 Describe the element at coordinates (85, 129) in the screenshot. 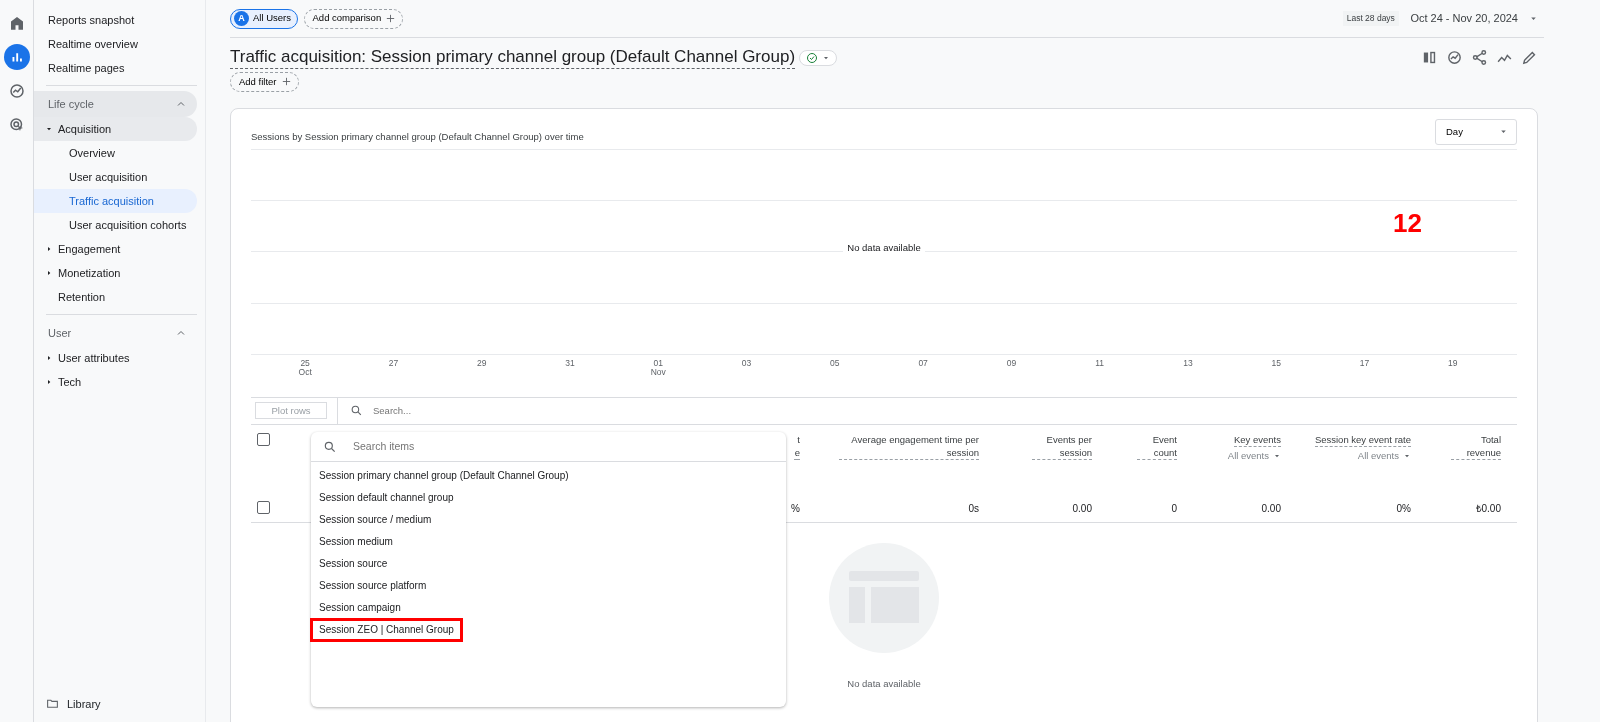

I see `group-label: Acquisition` at that location.